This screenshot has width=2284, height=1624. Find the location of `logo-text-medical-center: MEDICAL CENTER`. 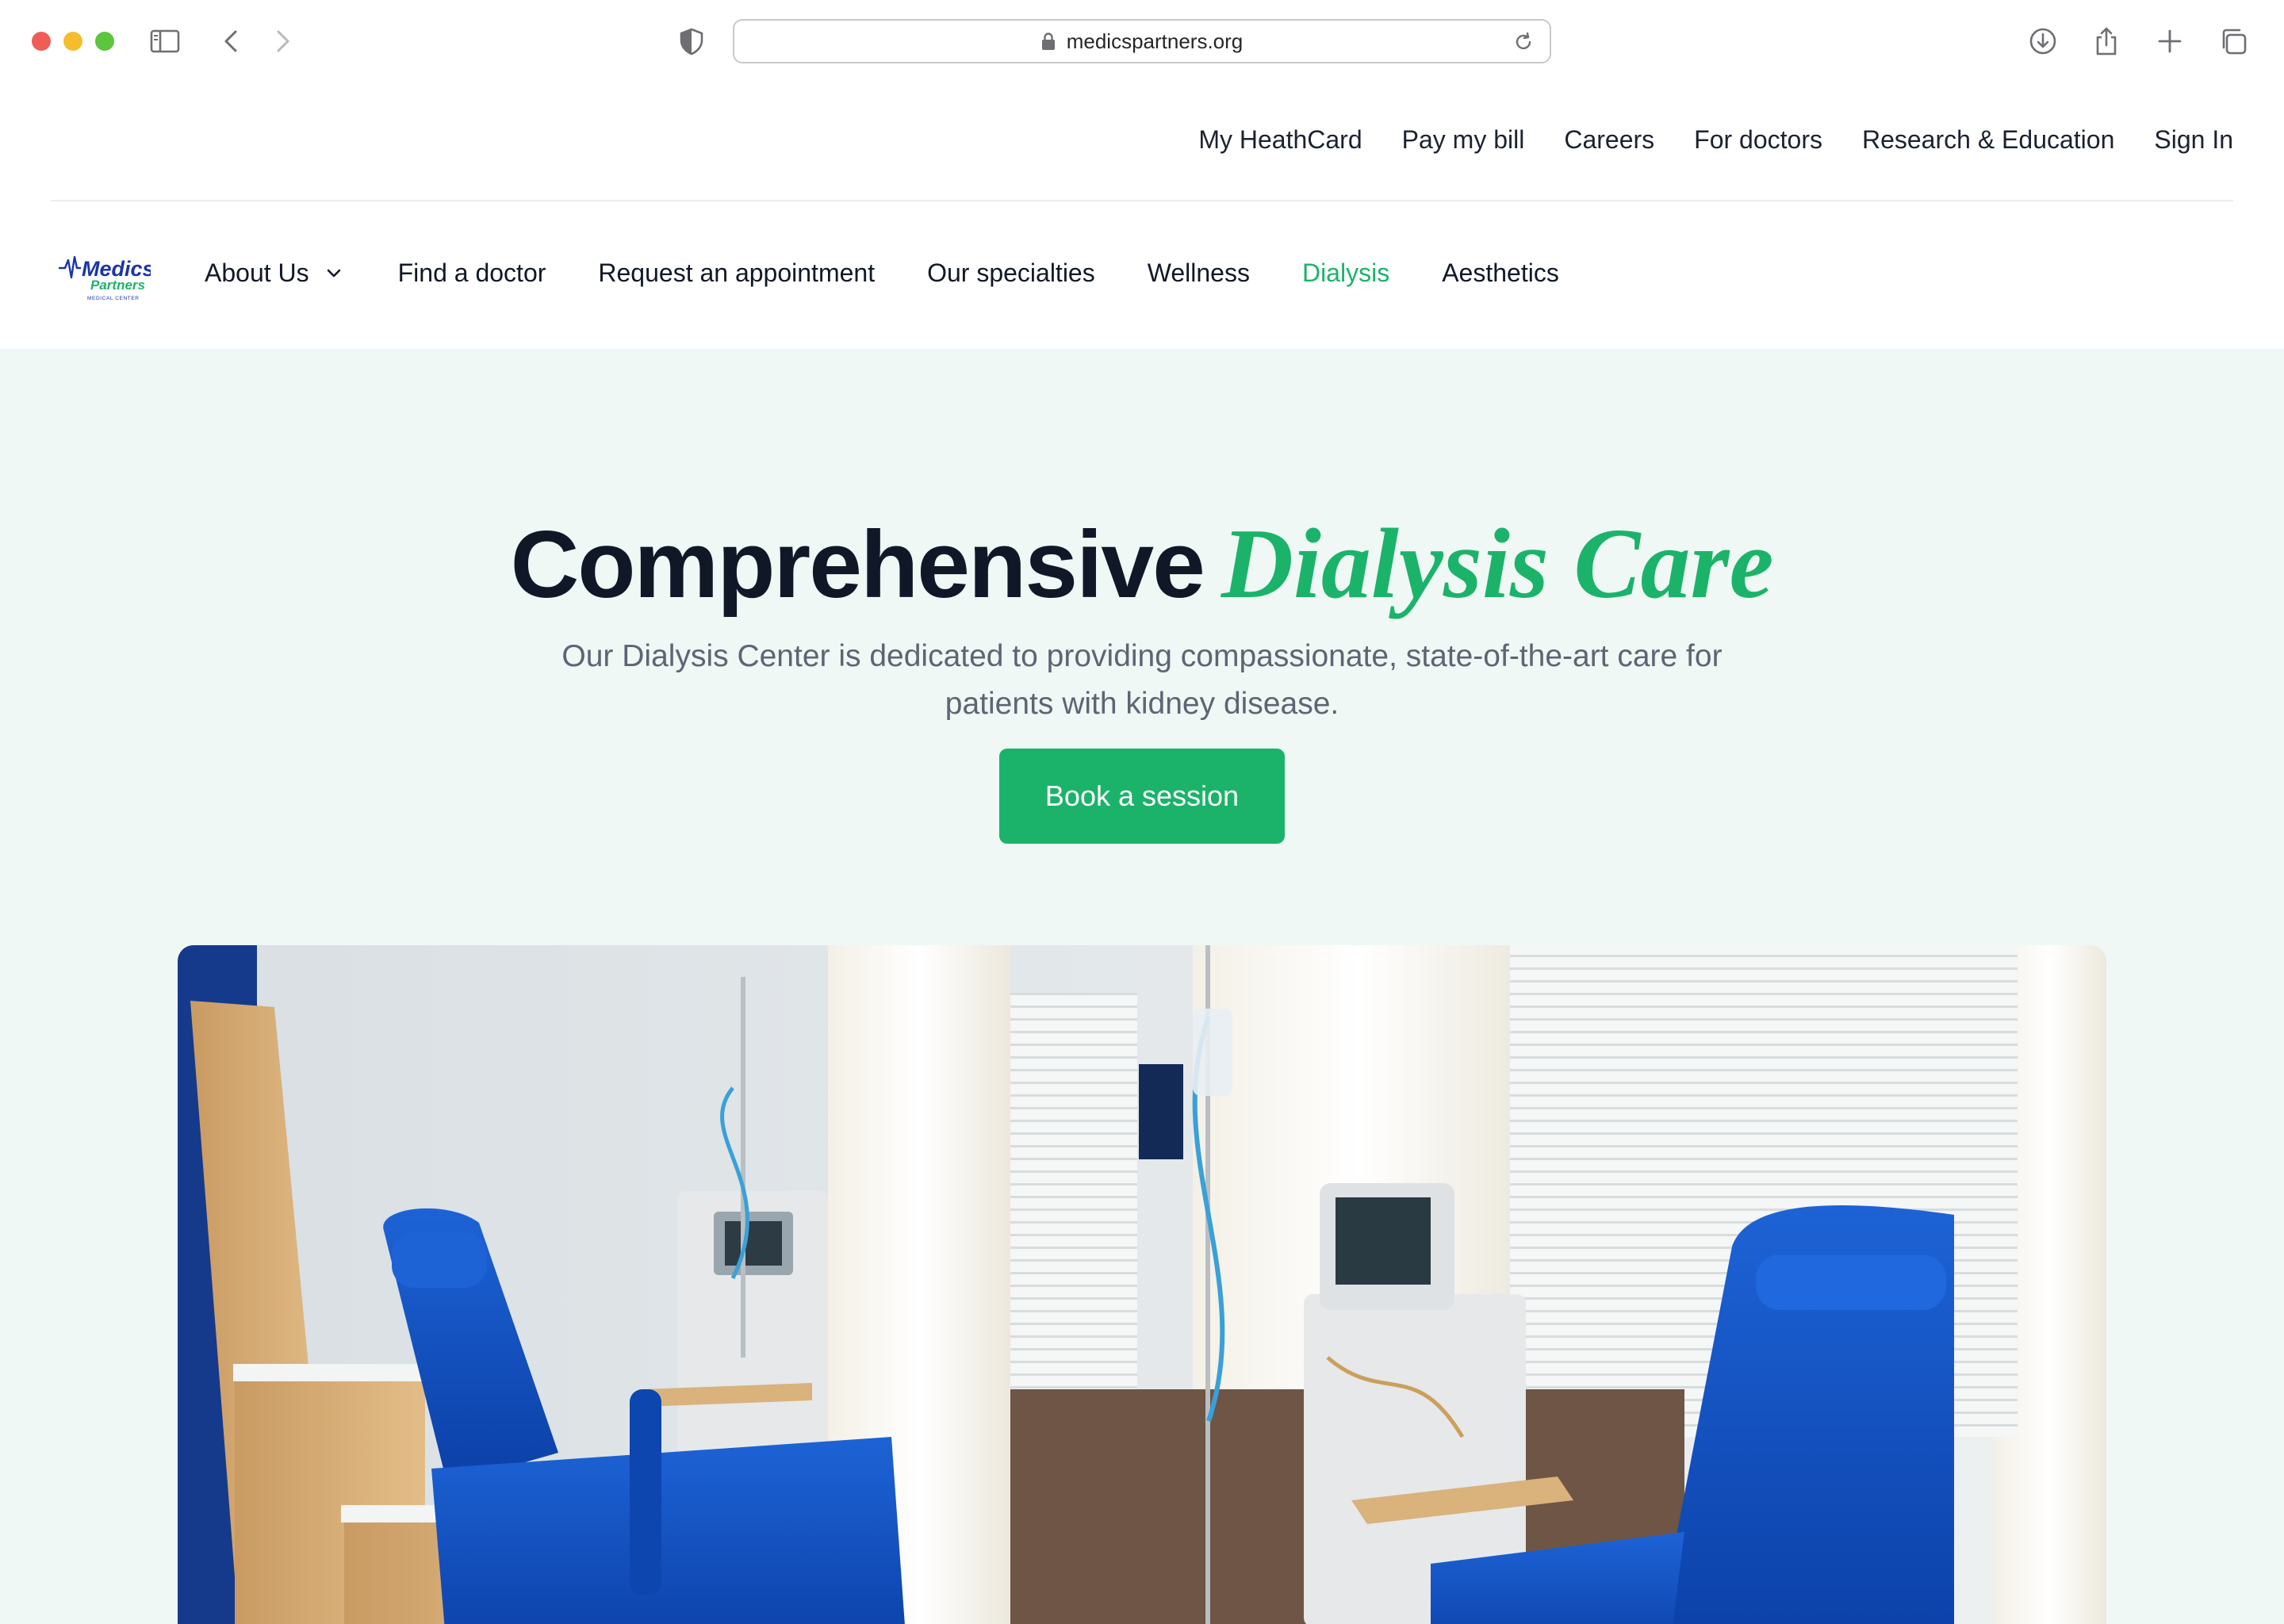

logo-text-medical-center: MEDICAL CENTER is located at coordinates (113, 298).